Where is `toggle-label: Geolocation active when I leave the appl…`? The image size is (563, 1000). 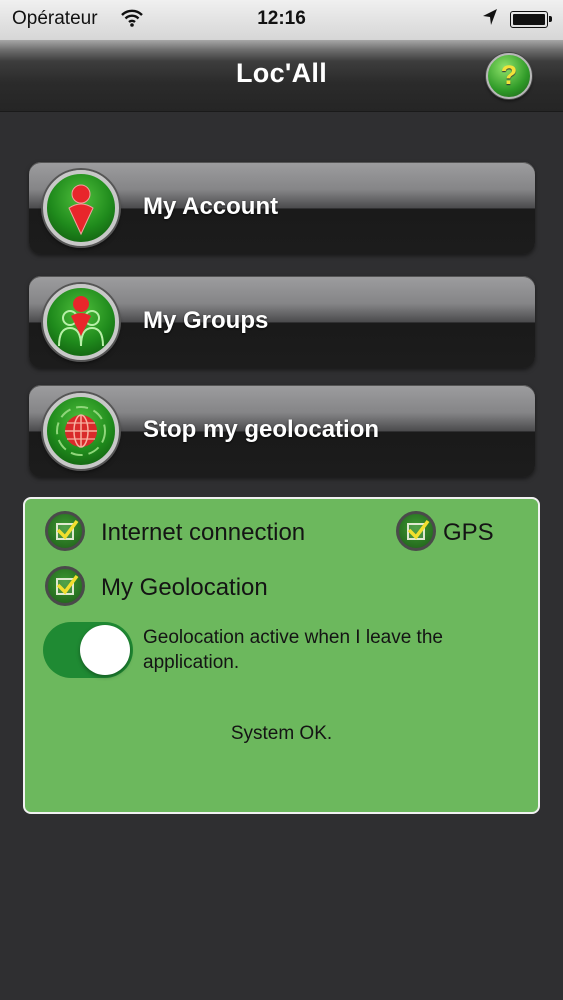 toggle-label: Geolocation active when I leave the appl… is located at coordinates (293, 650).